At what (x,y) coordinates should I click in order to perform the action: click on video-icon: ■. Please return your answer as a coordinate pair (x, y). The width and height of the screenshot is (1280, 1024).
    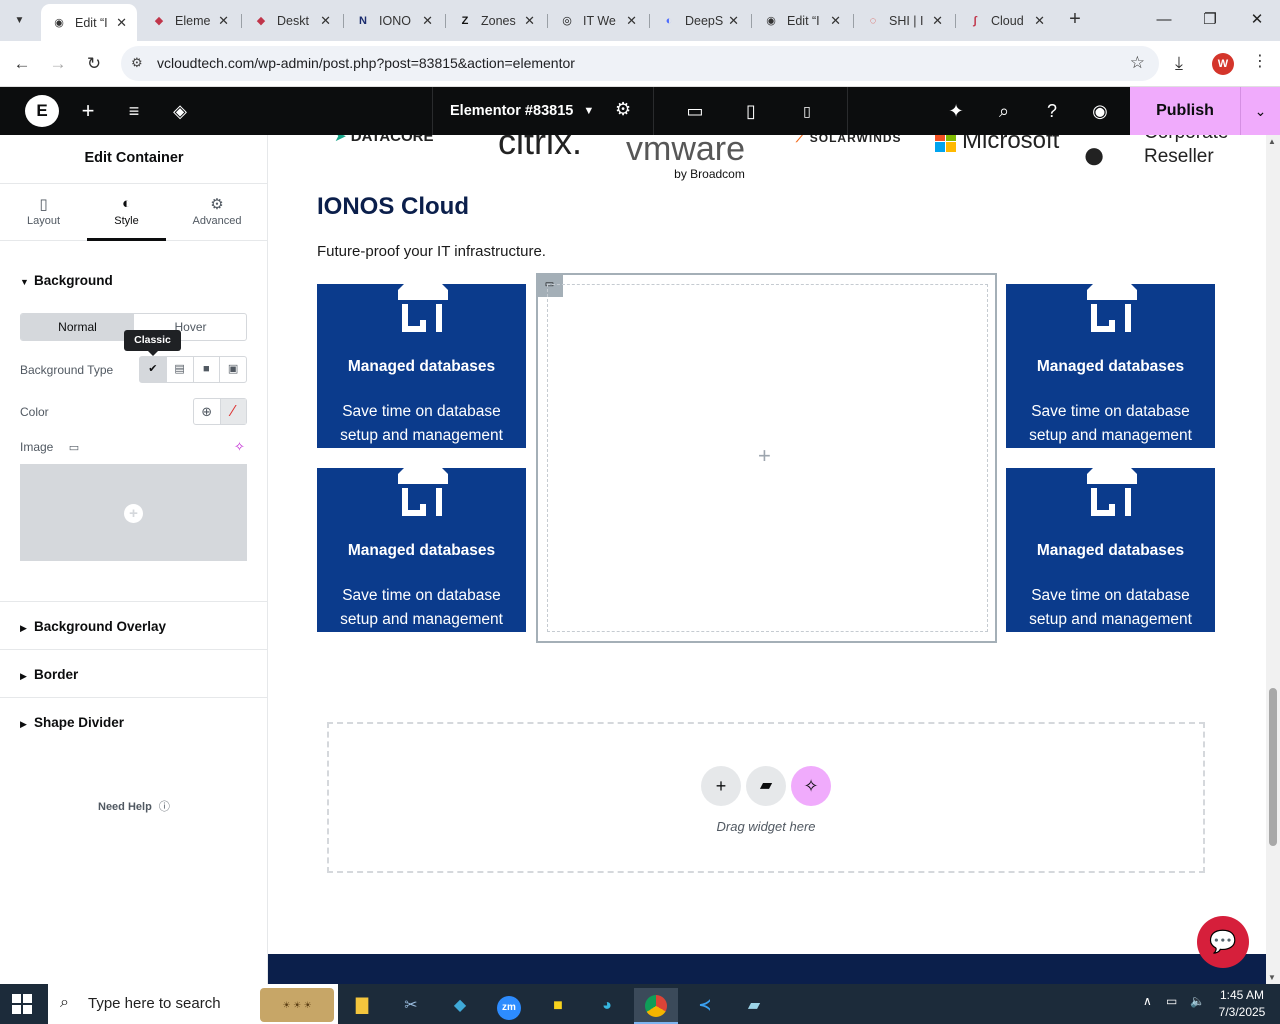
    Looking at the image, I should click on (207, 369).